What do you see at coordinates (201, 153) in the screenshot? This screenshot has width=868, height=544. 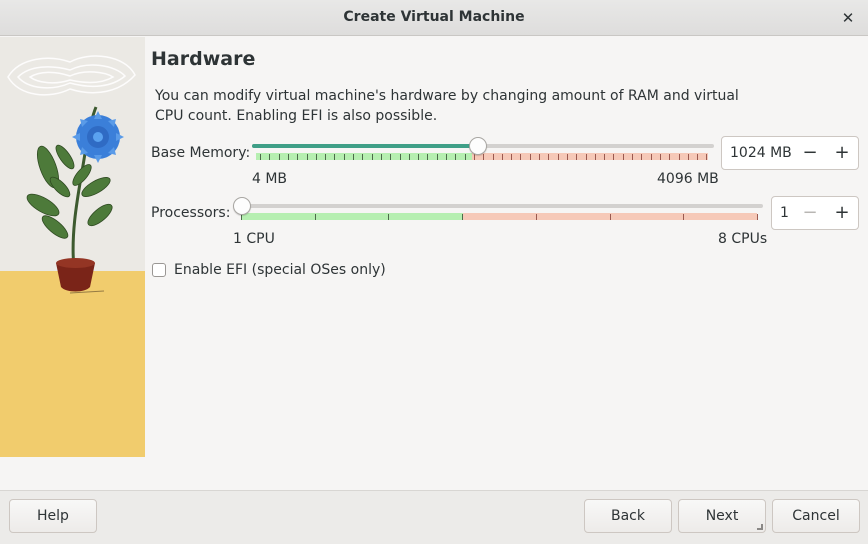 I see `base-memory-label: Base Memory:` at bounding box center [201, 153].